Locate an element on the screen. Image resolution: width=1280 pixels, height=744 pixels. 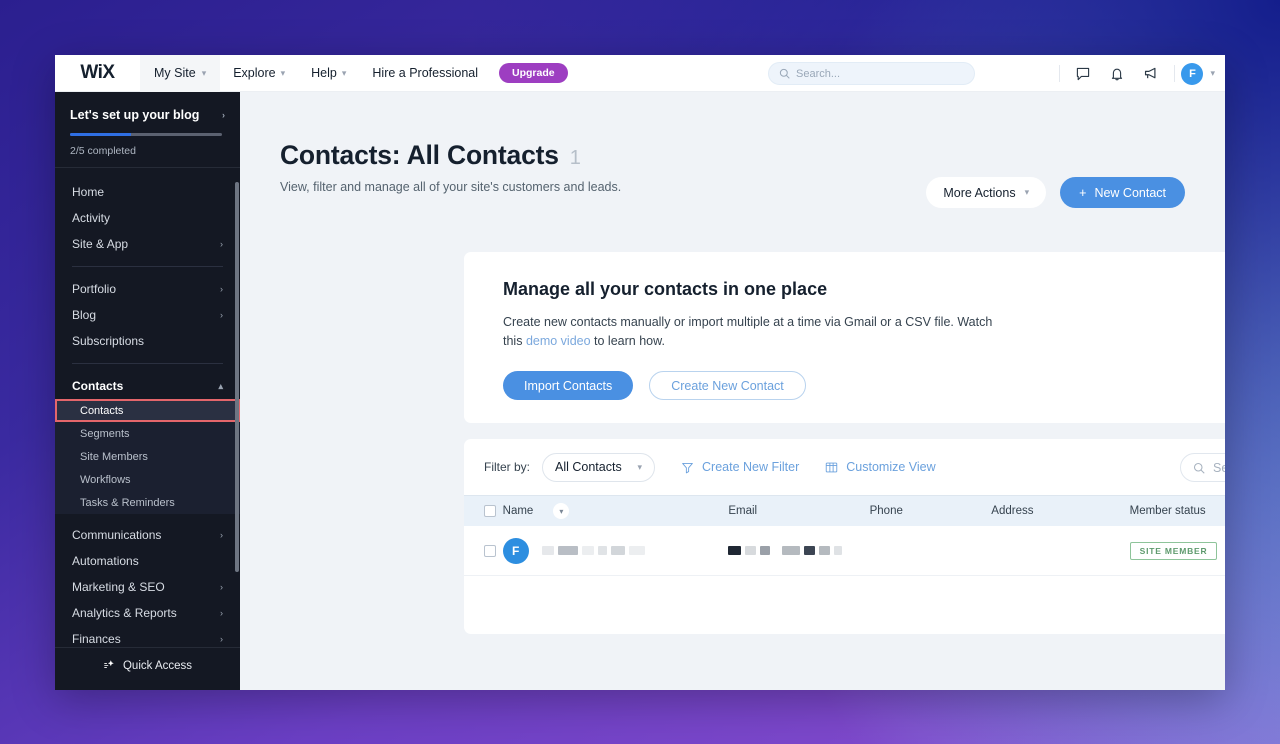
banner-title: Manage all your contacts in one place is located at coordinates (665, 289).